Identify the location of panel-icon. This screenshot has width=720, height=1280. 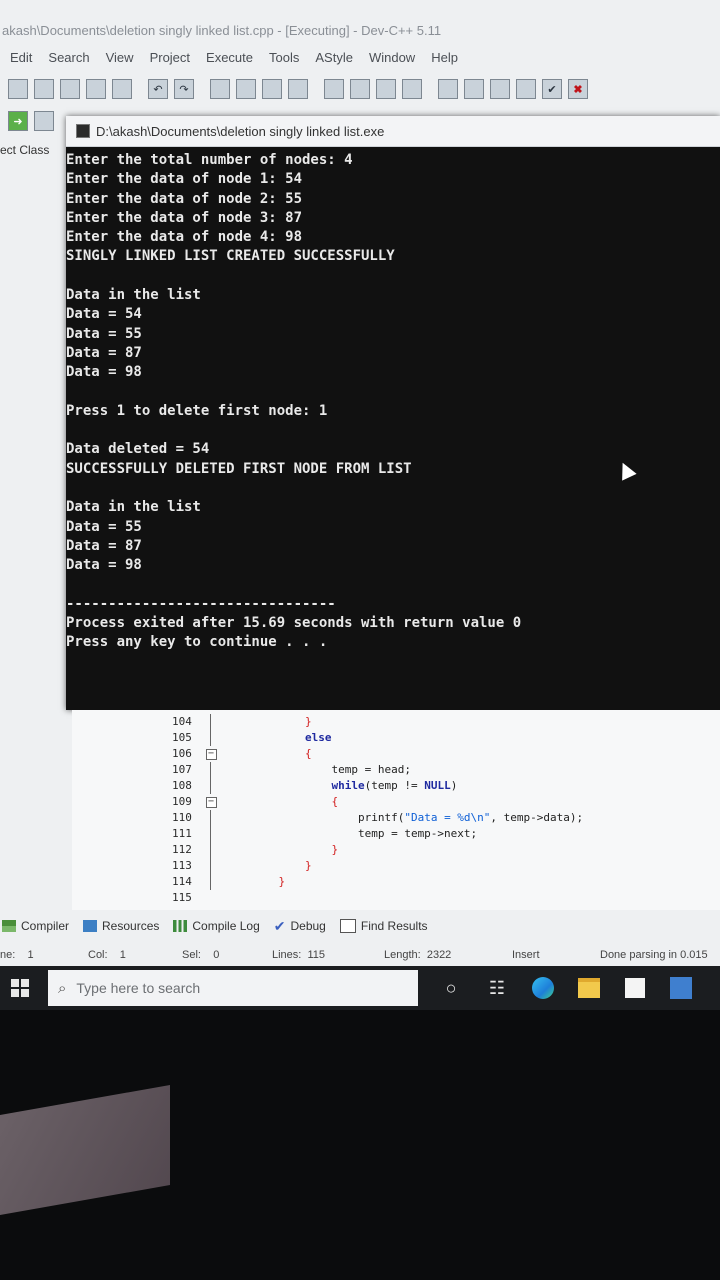
(44, 121).